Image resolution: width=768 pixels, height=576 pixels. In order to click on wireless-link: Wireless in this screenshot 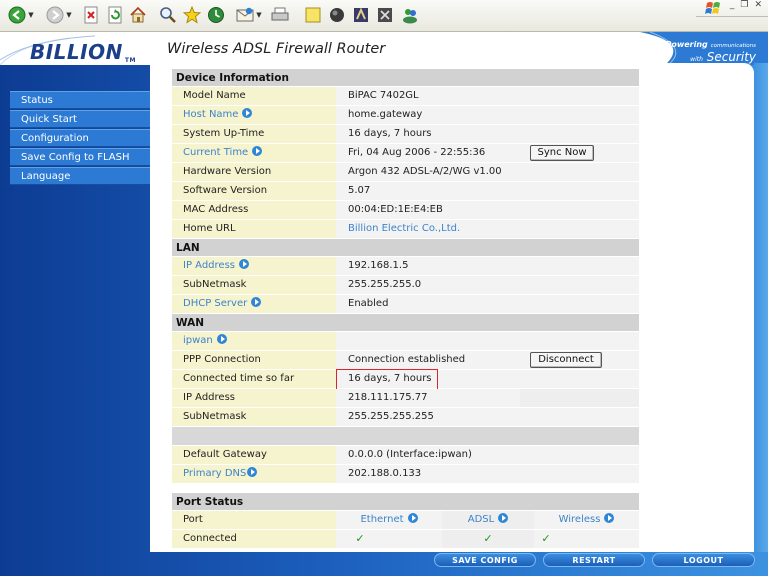, I will do `click(580, 519)`.